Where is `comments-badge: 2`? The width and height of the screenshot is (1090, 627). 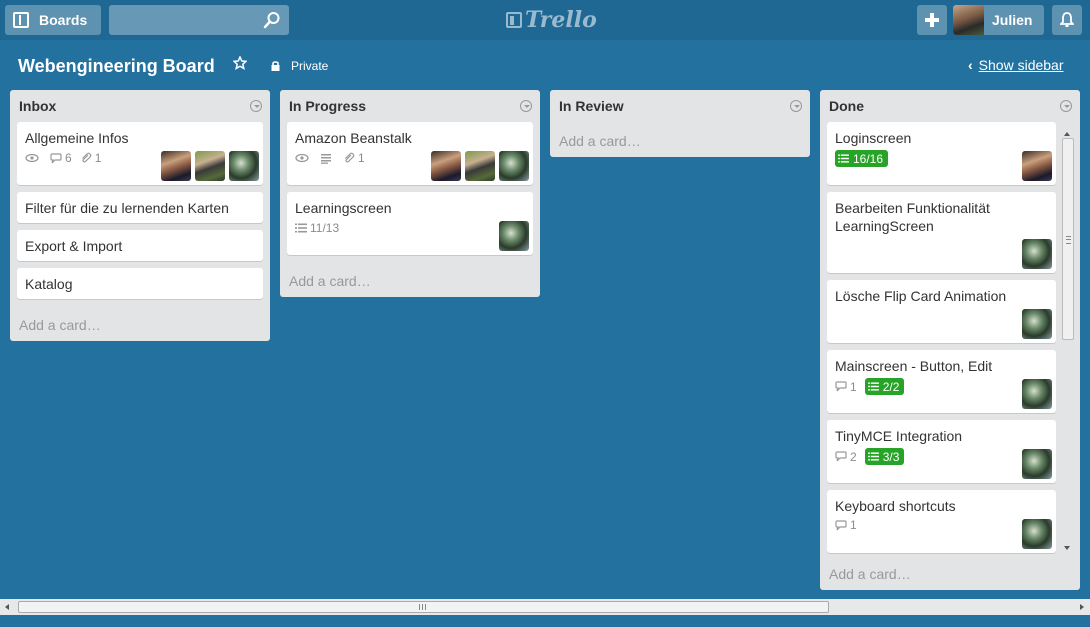
comments-badge: 2 is located at coordinates (846, 457).